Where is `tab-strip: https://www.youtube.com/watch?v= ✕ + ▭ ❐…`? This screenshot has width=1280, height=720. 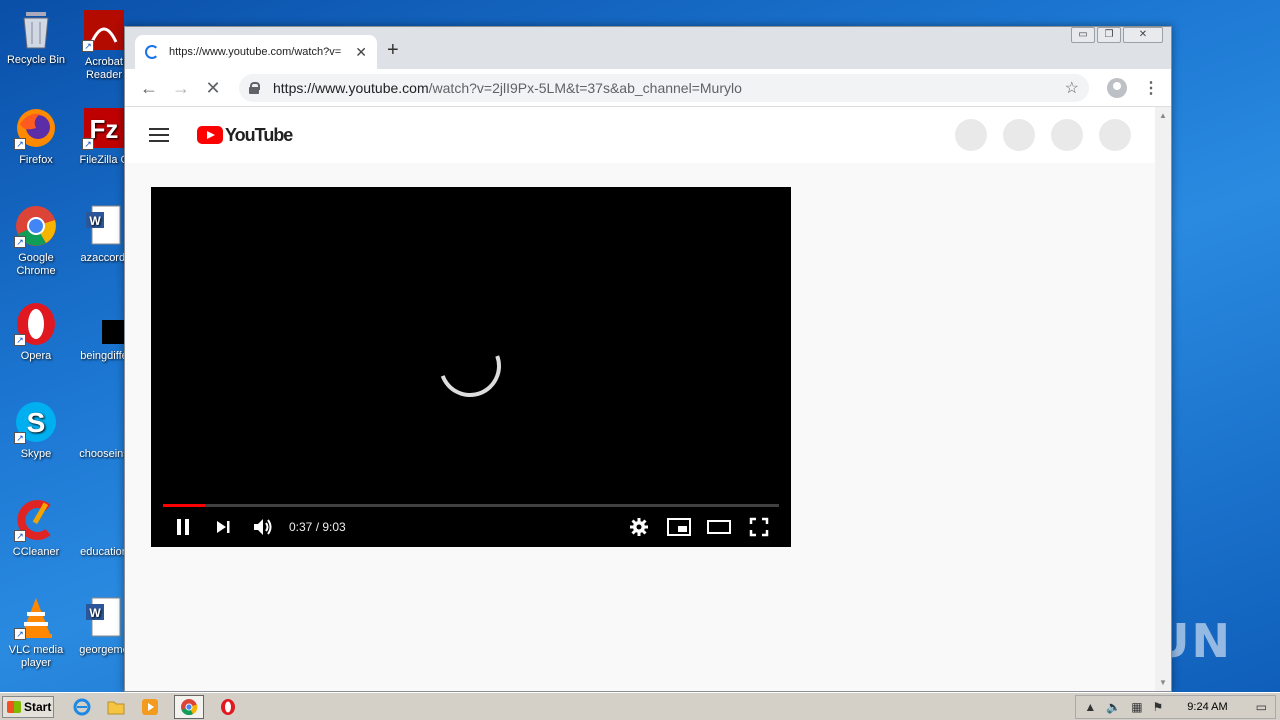 tab-strip: https://www.youtube.com/watch?v= ✕ + ▭ ❐… is located at coordinates (648, 48).